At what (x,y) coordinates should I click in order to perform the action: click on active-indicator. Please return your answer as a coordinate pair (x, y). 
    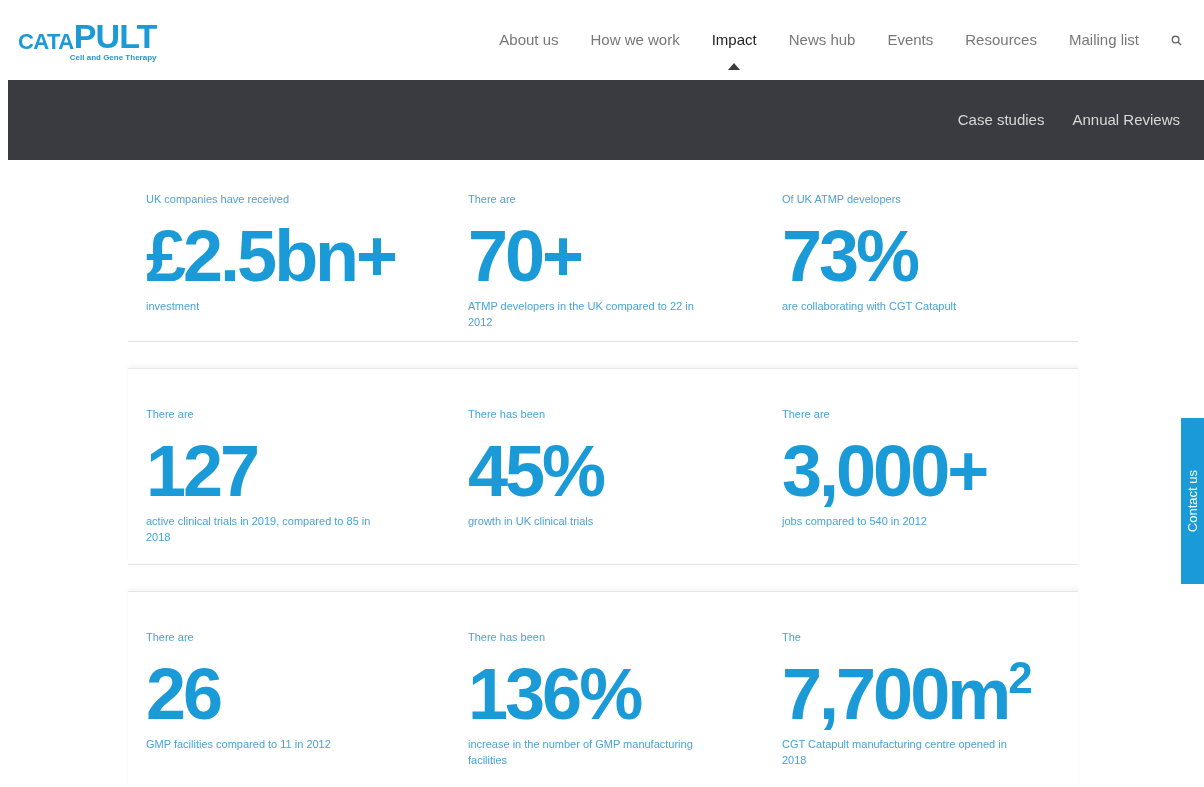
    Looking at the image, I should click on (734, 66).